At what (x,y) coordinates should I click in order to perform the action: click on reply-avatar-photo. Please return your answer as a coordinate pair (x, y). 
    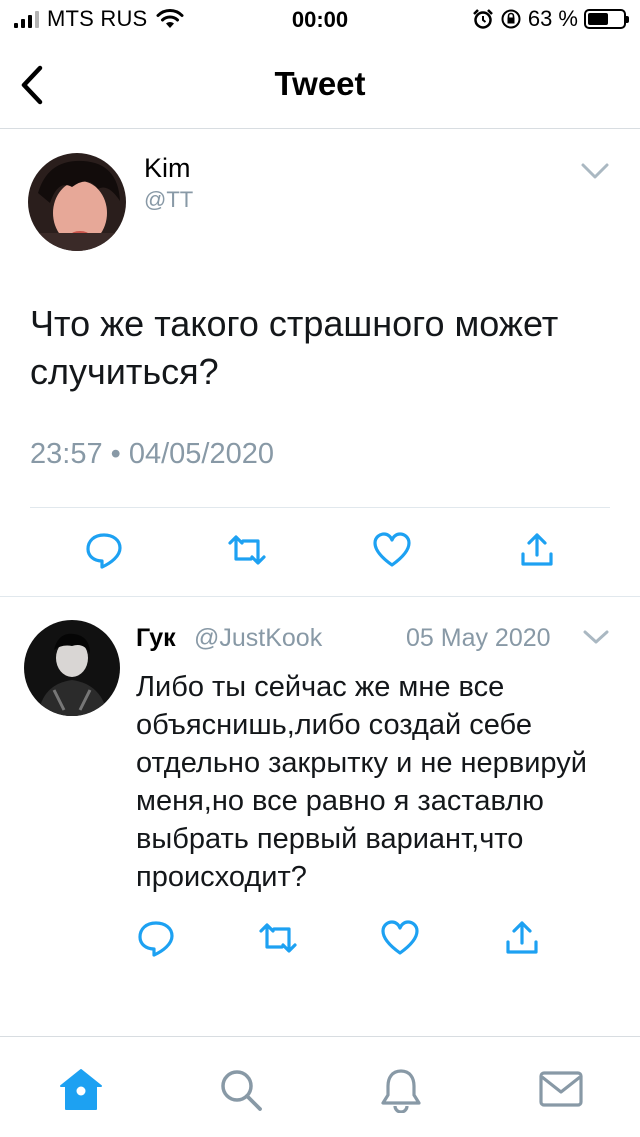
    Looking at the image, I should click on (72, 668).